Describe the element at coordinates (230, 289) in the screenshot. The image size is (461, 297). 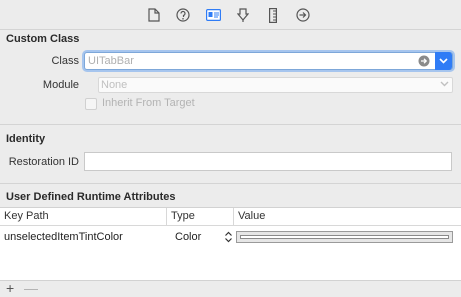
I see `table-bottom-bar: + —` at that location.